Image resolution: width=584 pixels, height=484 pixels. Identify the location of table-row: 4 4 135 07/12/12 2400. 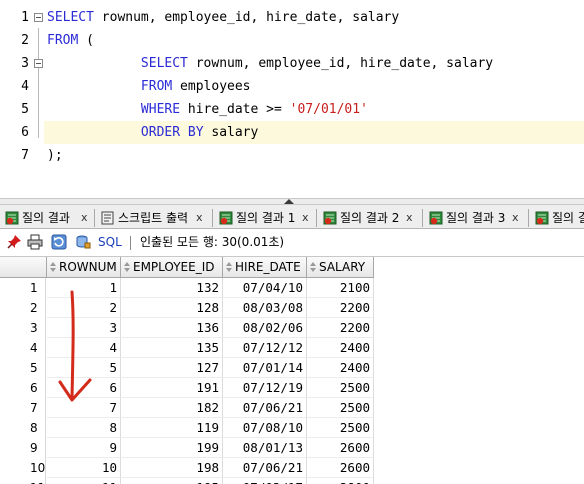
(292, 348).